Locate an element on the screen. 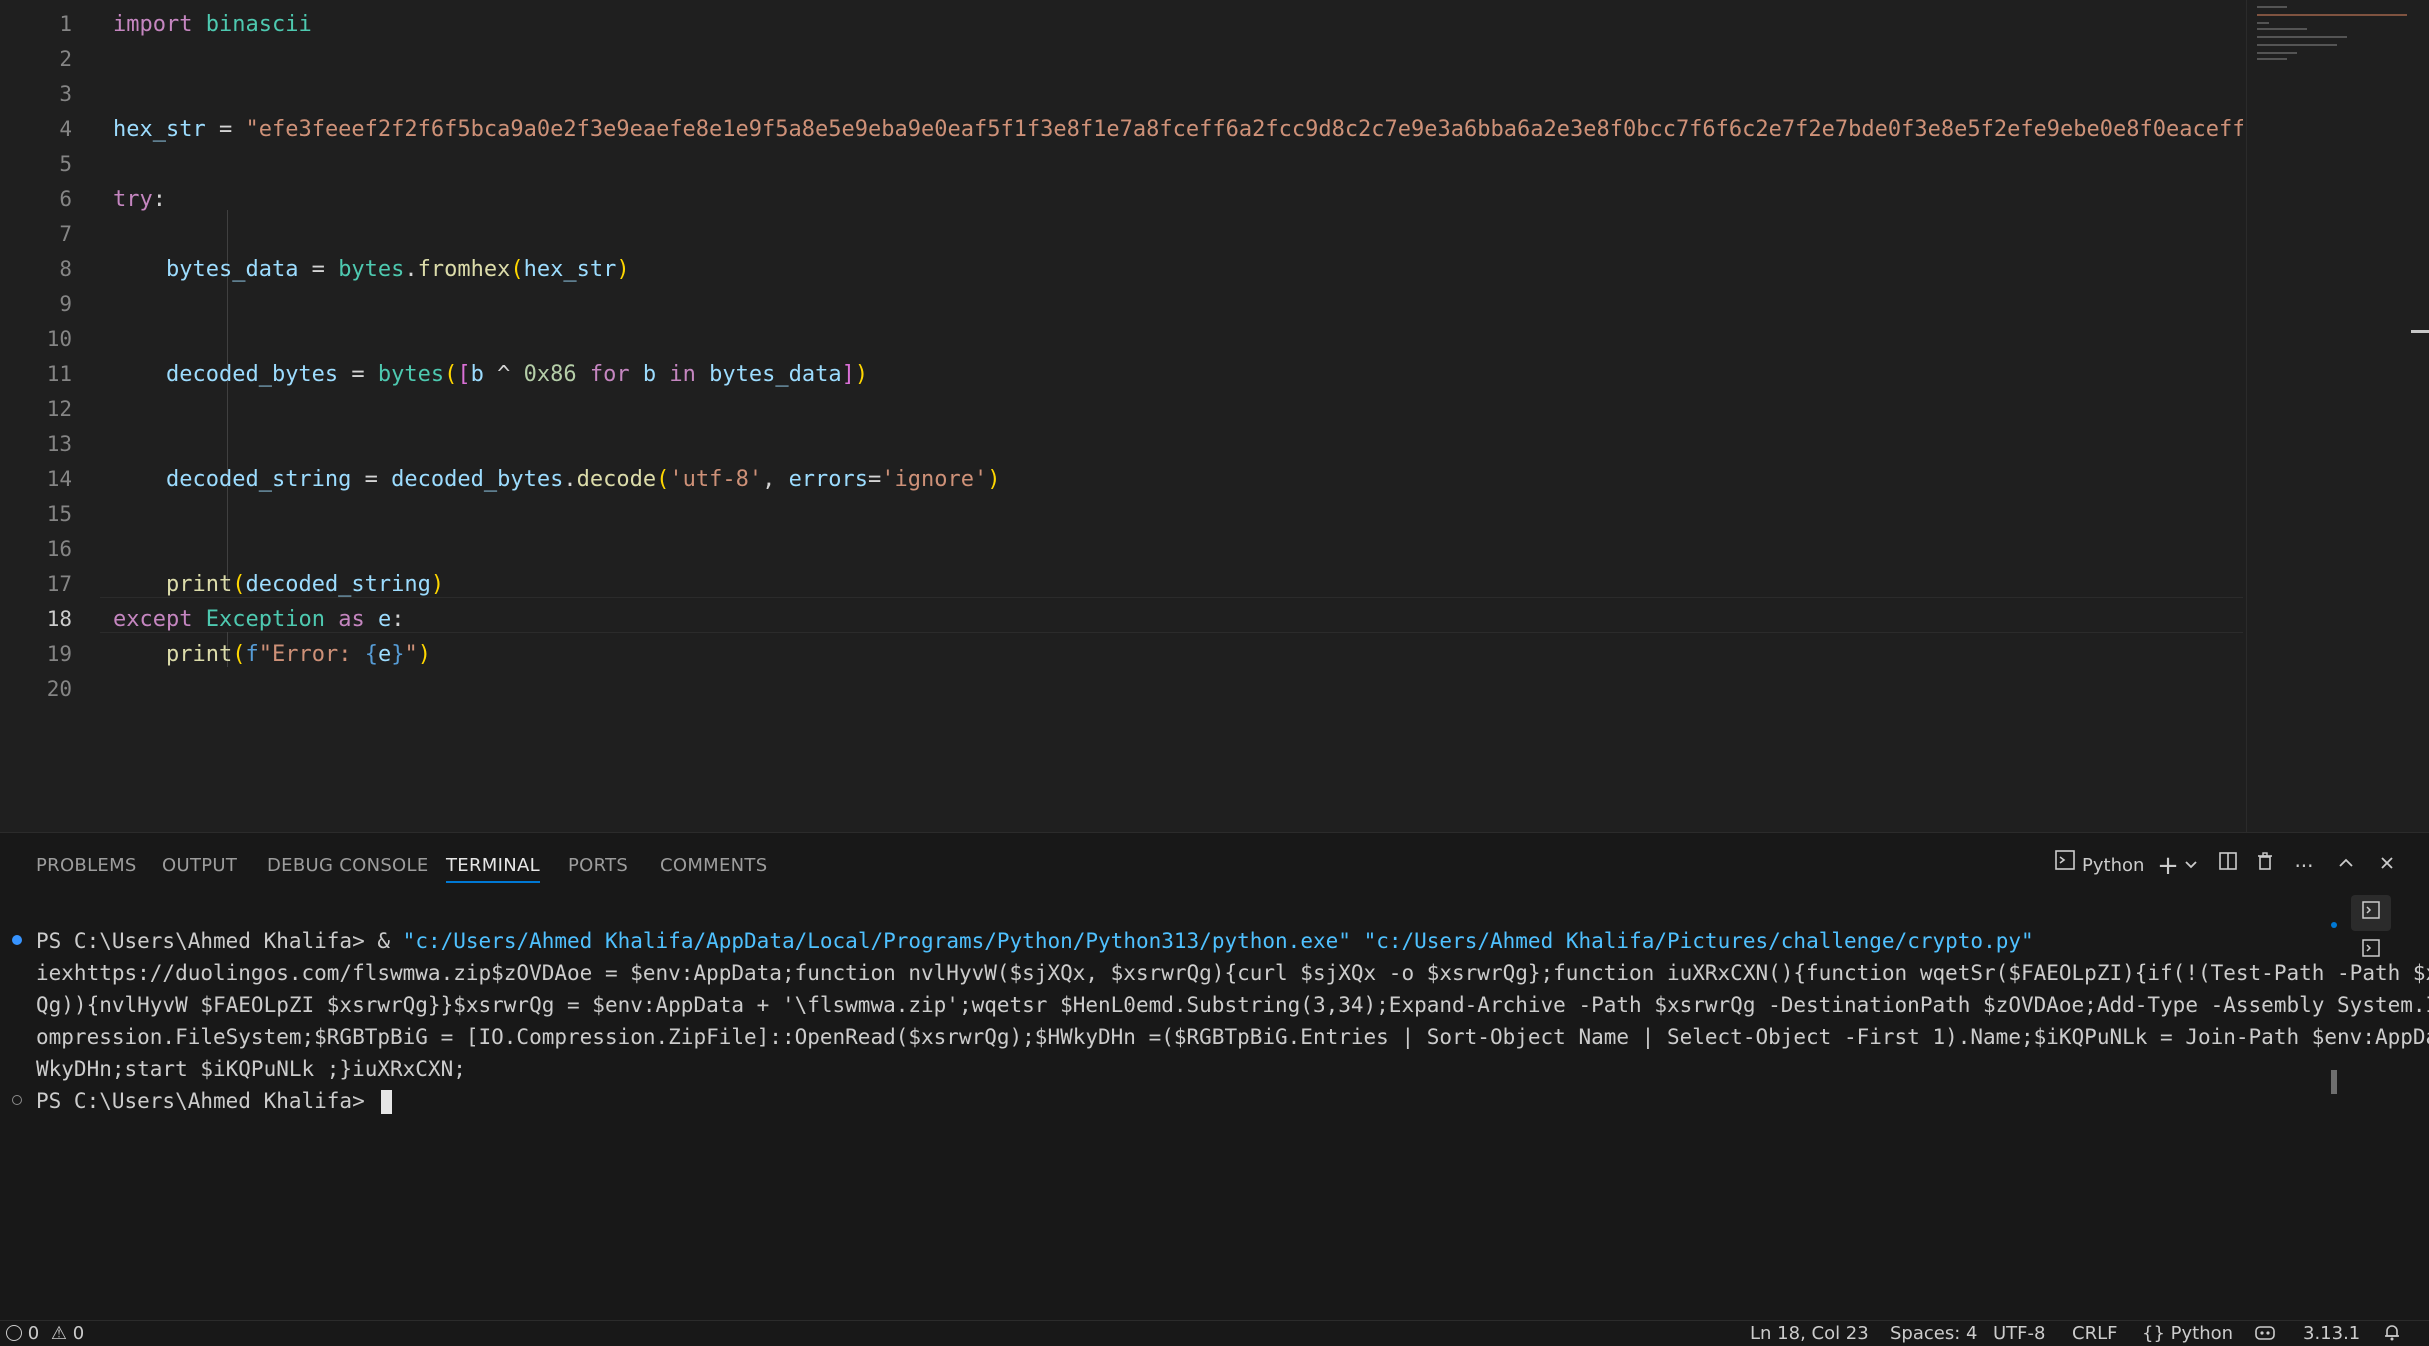 The width and height of the screenshot is (2429, 1346). terminal-prompt-line: PS C:\Users\Ahmed Khalifa> is located at coordinates (214, 1101).